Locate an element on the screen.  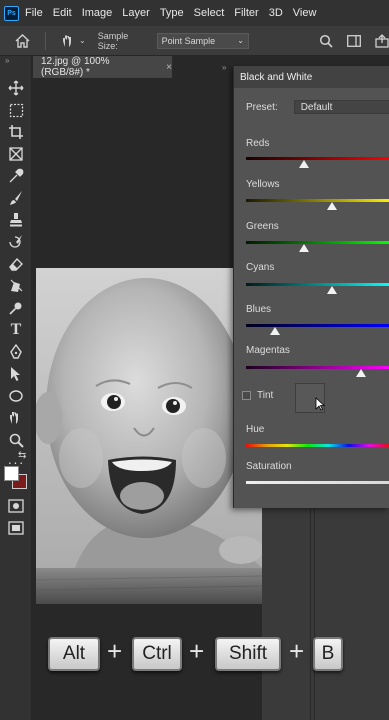
tool-preset-chevron-icon: ⌄ is located at coordinates (82, 40).